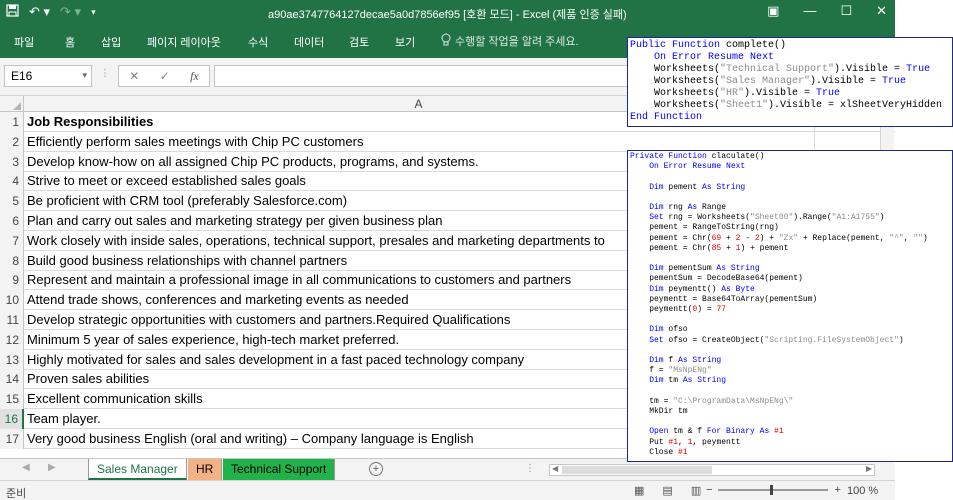 The image size is (953, 500). What do you see at coordinates (790, 269) in the screenshot?
I see `code-line: Dim pementSum As String` at bounding box center [790, 269].